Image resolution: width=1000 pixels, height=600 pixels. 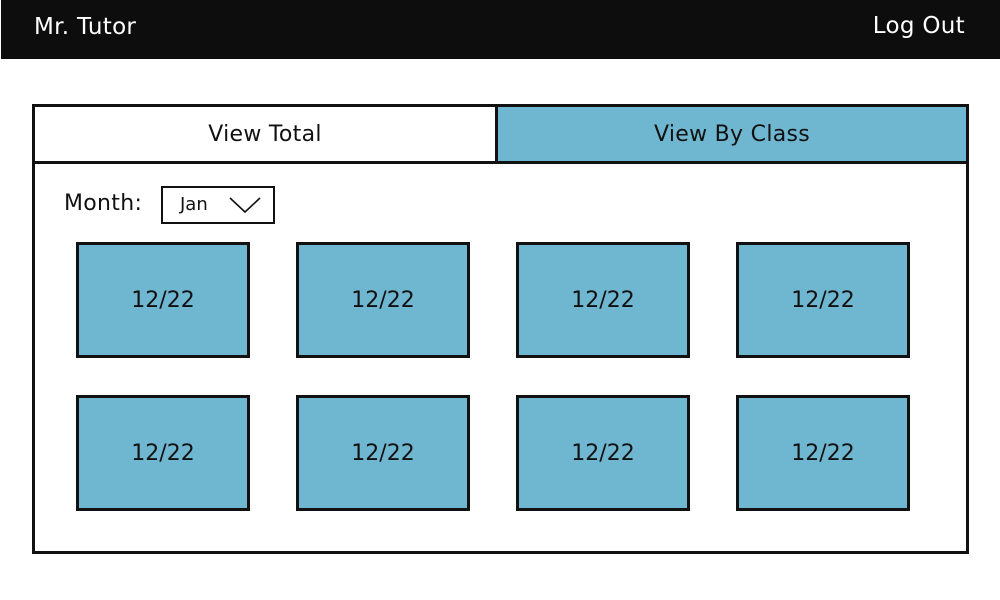 What do you see at coordinates (245, 207) in the screenshot?
I see `chevron-down-icon` at bounding box center [245, 207].